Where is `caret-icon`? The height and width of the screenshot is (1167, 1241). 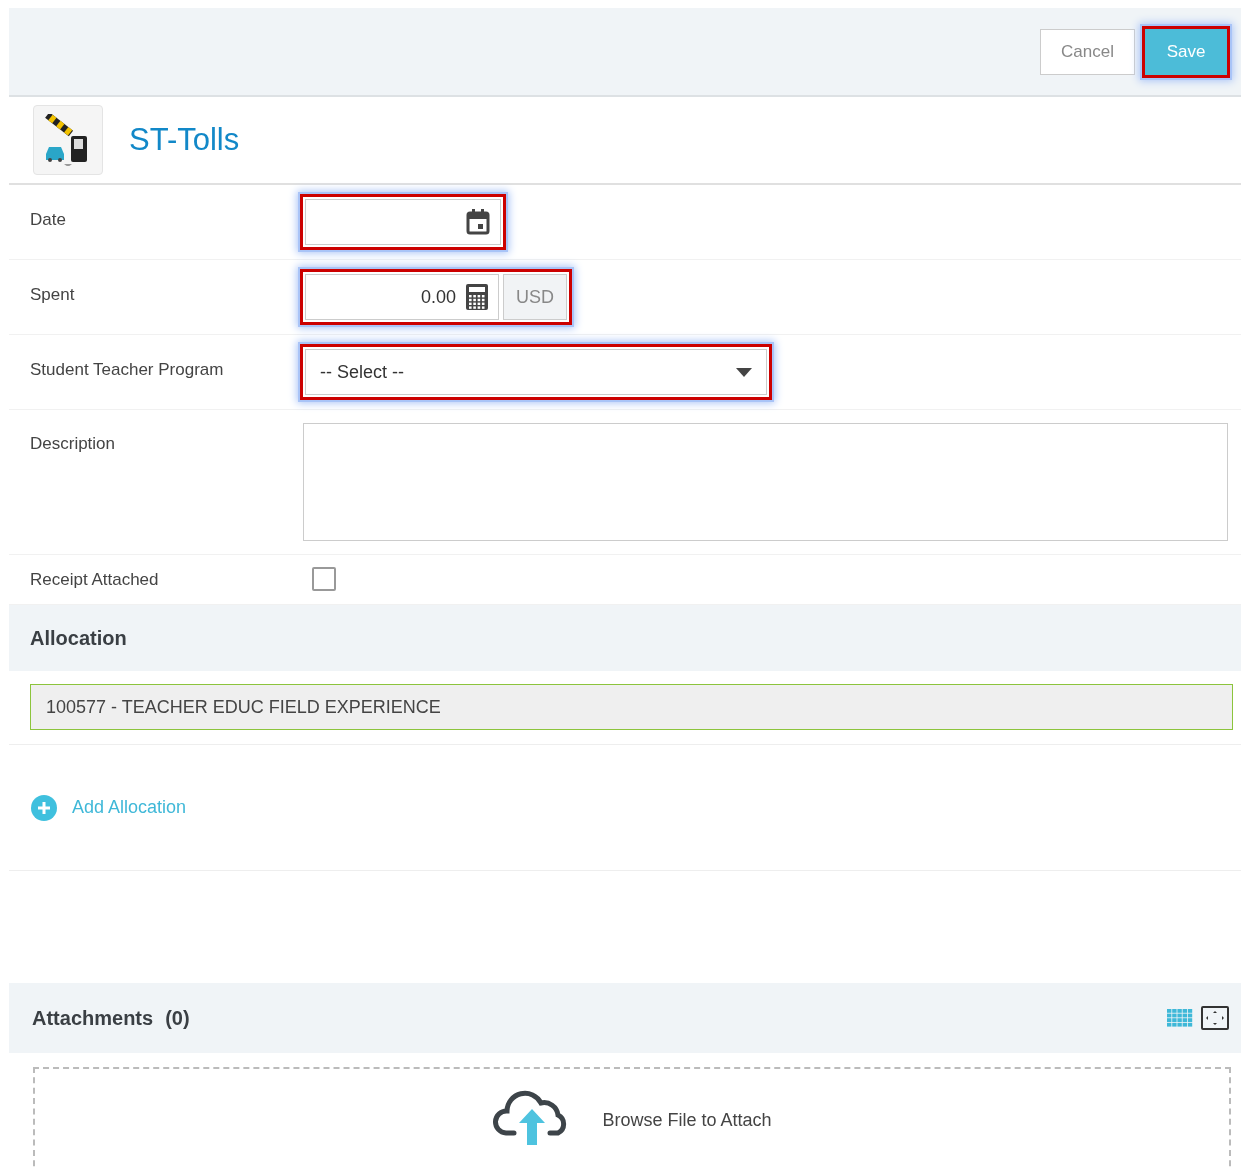 caret-icon is located at coordinates (744, 372).